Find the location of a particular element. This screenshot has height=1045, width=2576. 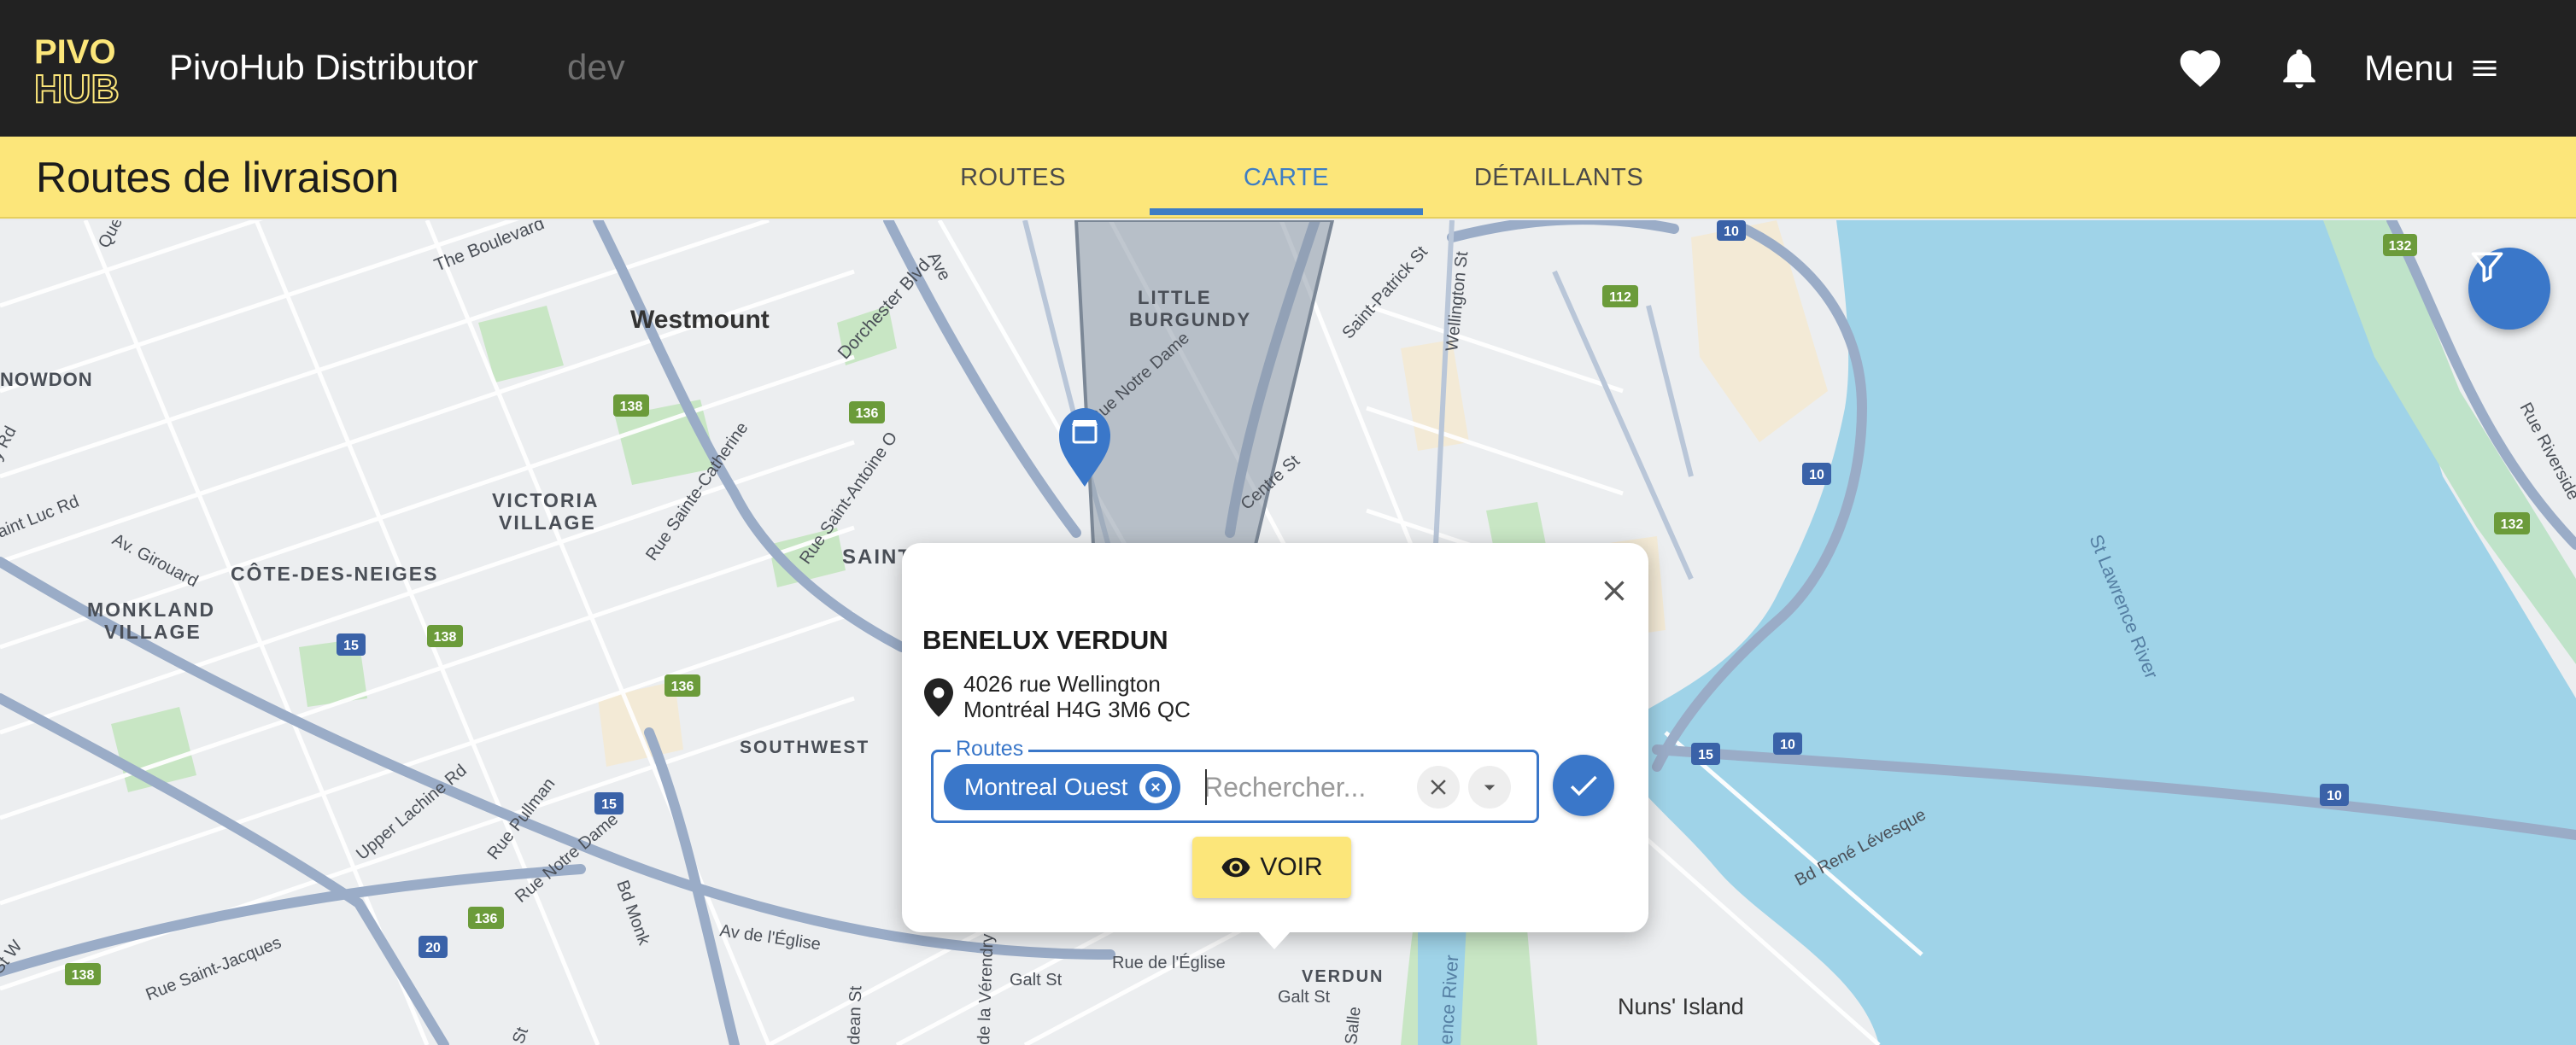

svg-text: VERDUN is located at coordinates (1343, 976).